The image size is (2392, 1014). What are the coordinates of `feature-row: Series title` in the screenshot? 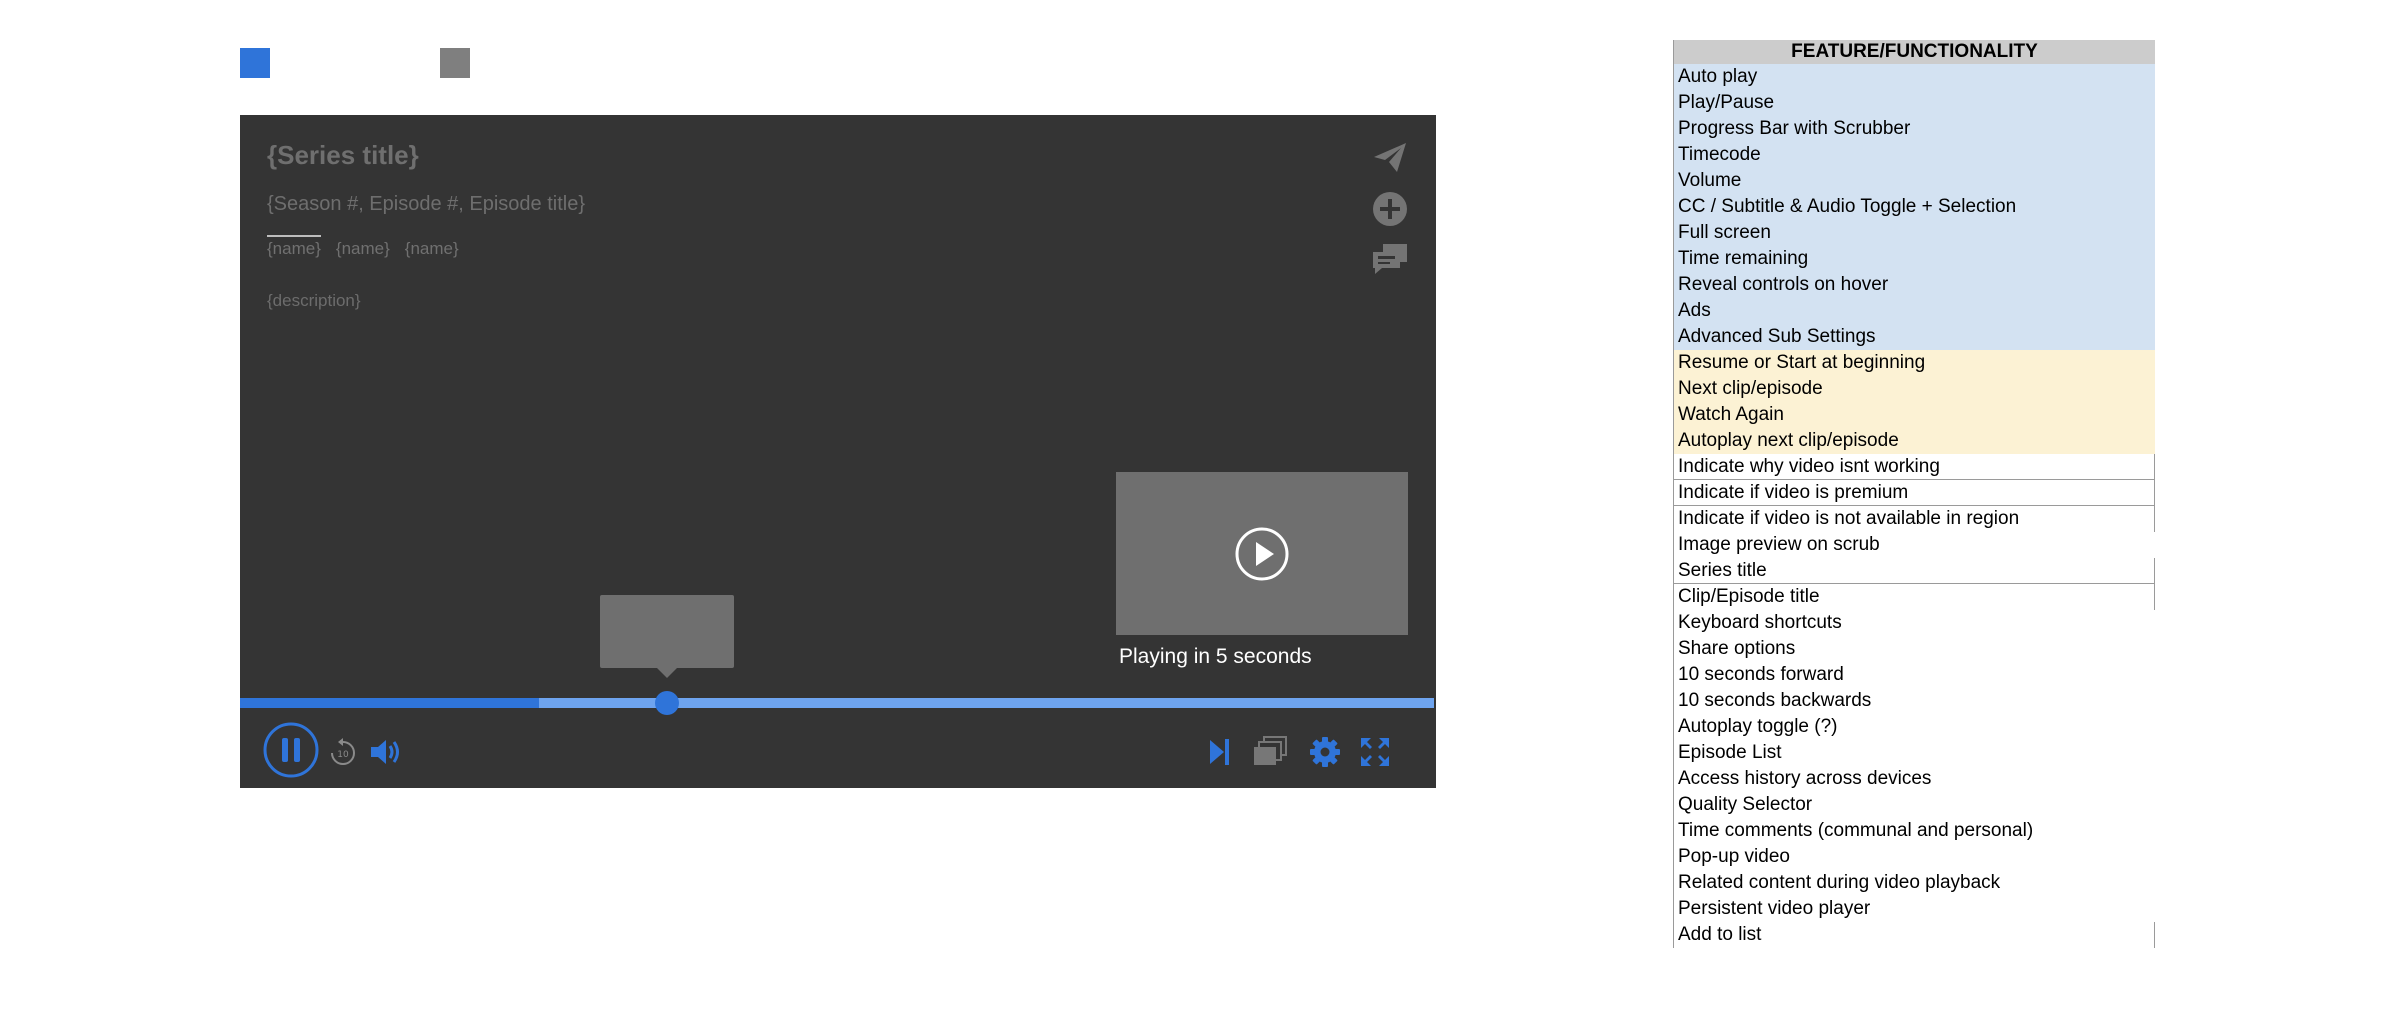 It's located at (1914, 571).